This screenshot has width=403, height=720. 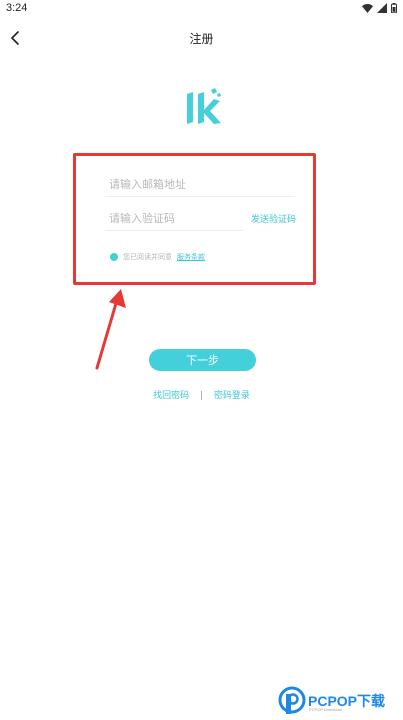 What do you see at coordinates (191, 257) in the screenshot?
I see `terms-link: 服务条款` at bounding box center [191, 257].